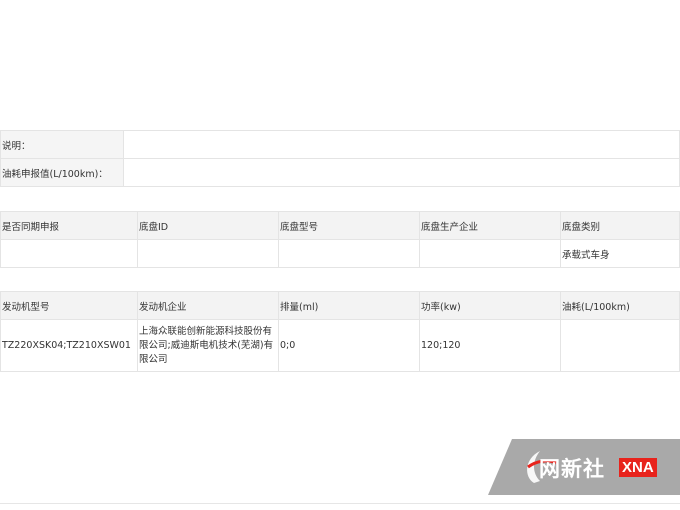 This screenshot has height=510, width=680. What do you see at coordinates (69, 253) in the screenshot?
I see `chassis-cell-sync` at bounding box center [69, 253].